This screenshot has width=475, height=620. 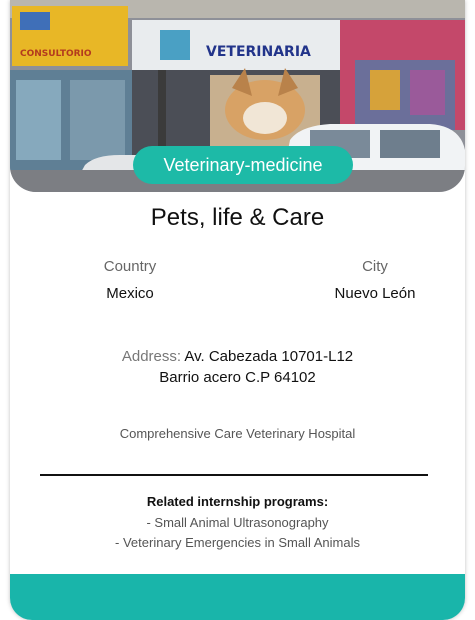 I want to click on programs-heading: Related internship programs:, so click(x=237, y=501).